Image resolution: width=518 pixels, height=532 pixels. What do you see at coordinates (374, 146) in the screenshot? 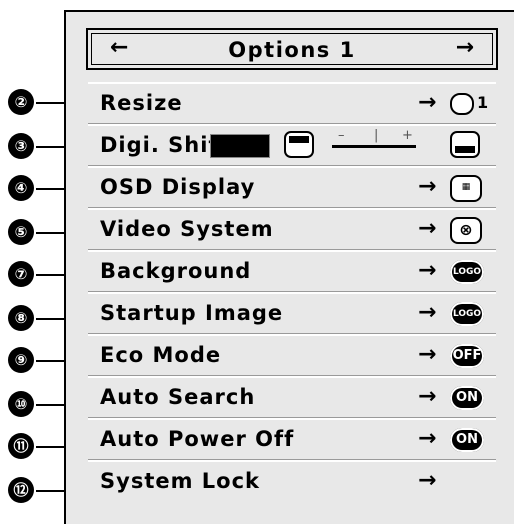
I see `digi-shift-slider` at bounding box center [374, 146].